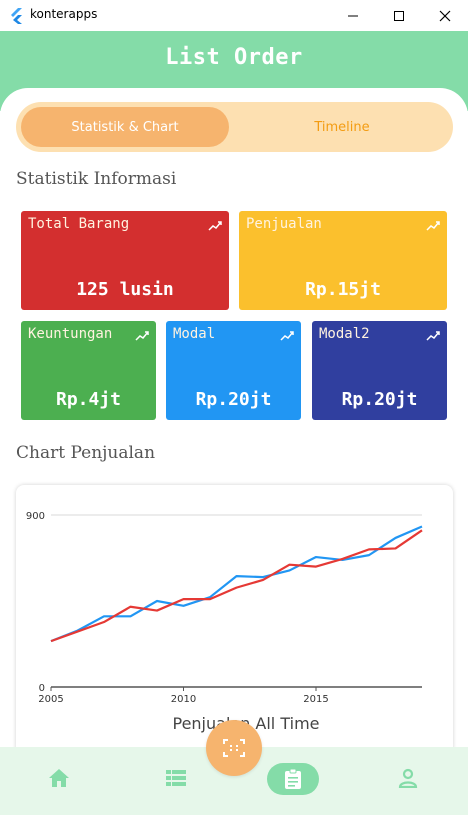 The height and width of the screenshot is (815, 468). What do you see at coordinates (35, 516) in the screenshot?
I see `y-tick-label: 900` at bounding box center [35, 516].